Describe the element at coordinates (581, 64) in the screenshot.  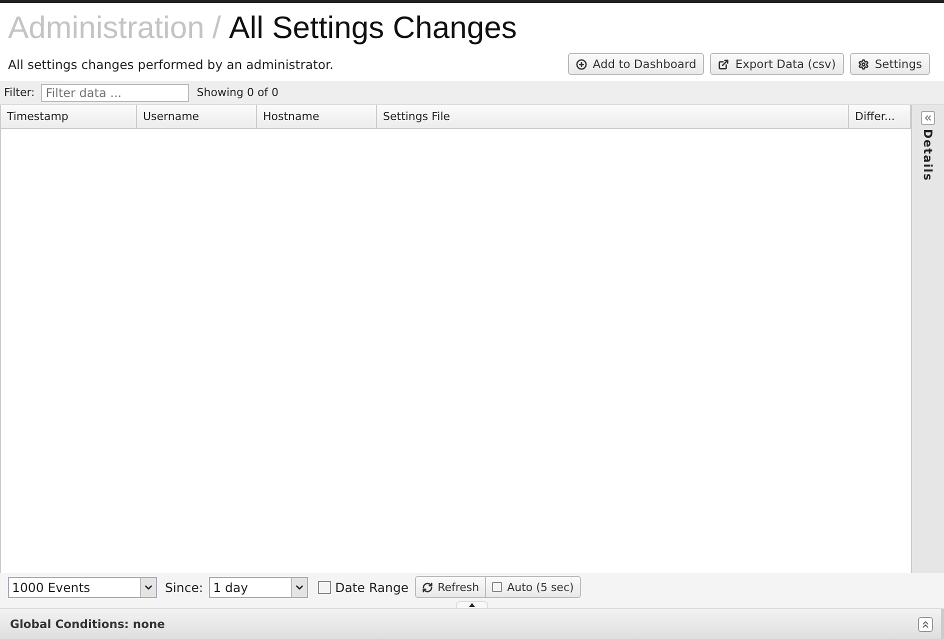
I see `plus-circle-icon` at that location.